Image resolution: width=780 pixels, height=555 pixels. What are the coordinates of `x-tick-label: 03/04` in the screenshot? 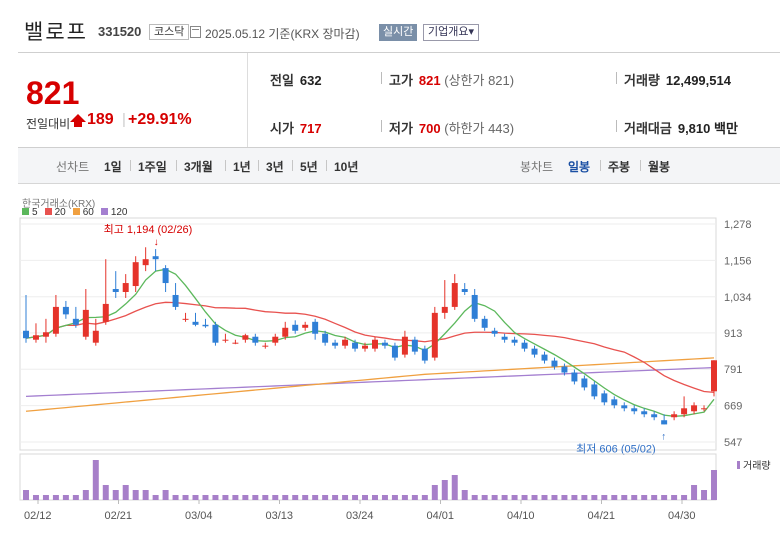 It's located at (199, 516).